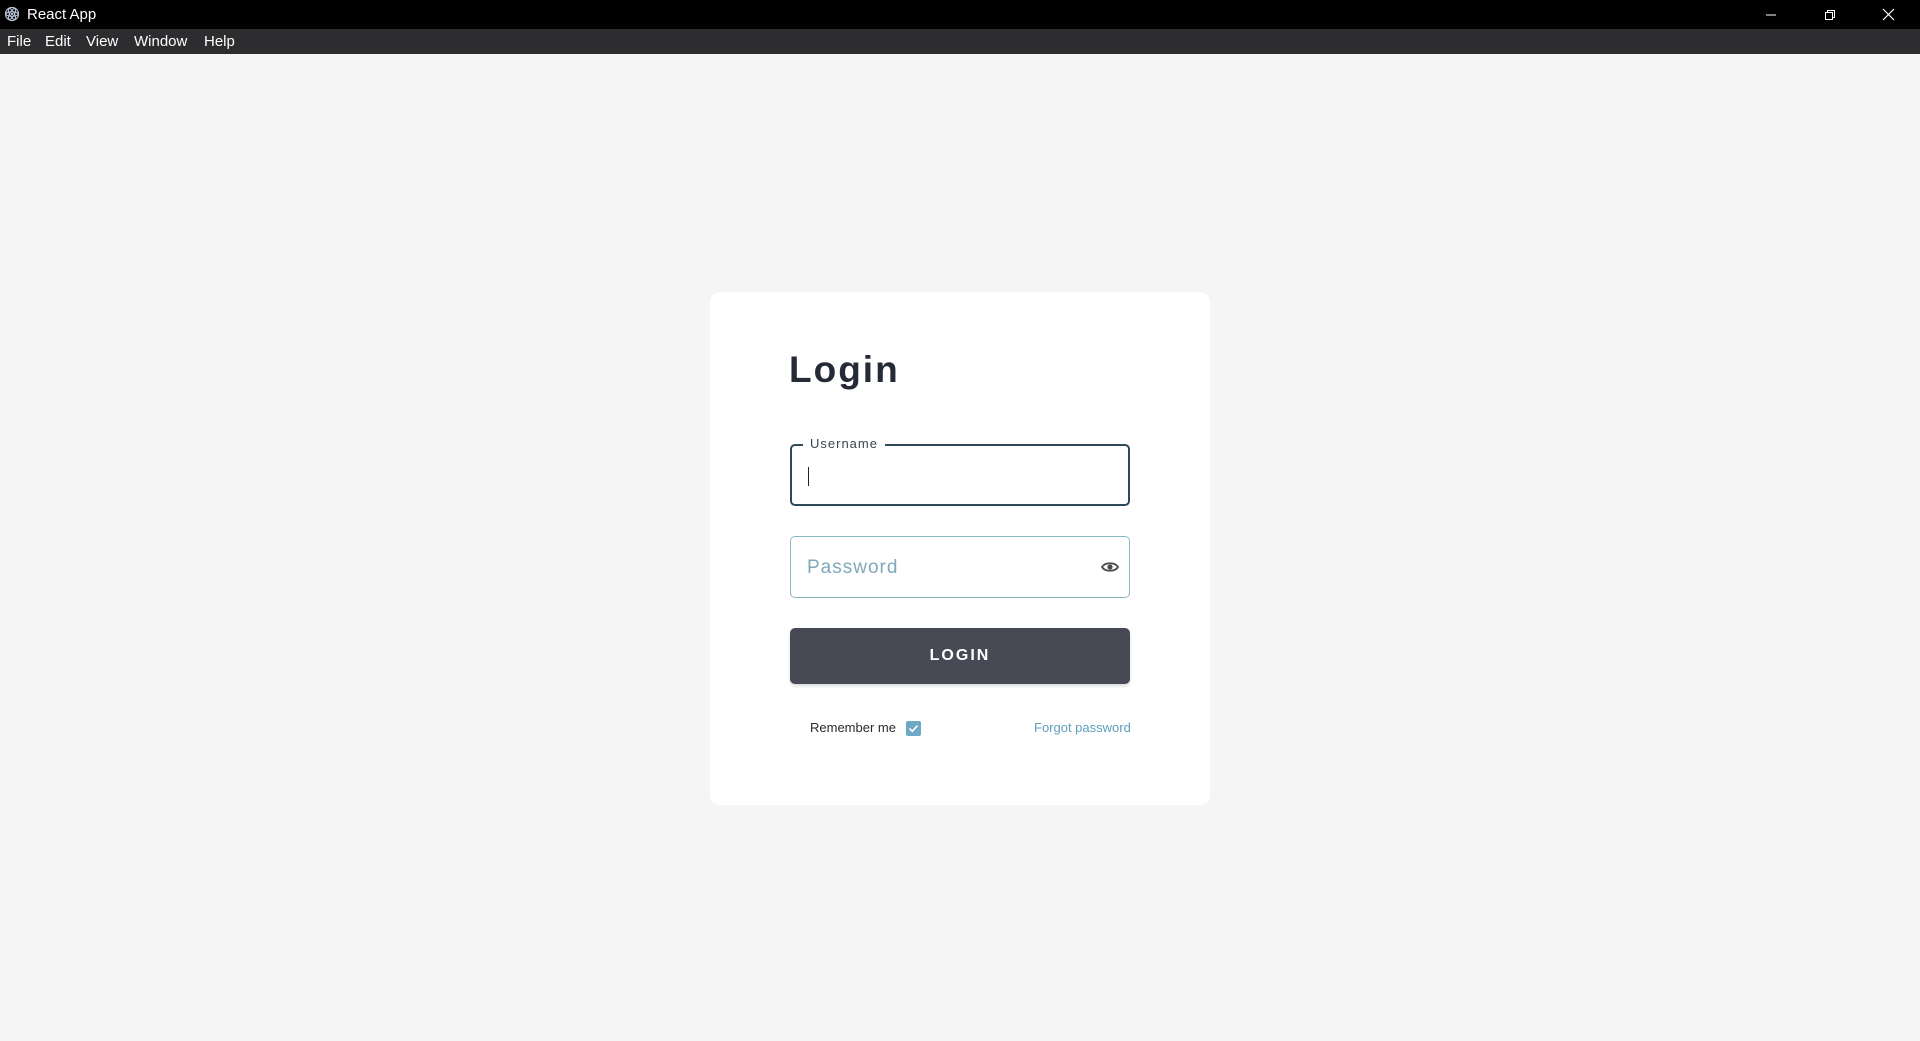 This screenshot has width=1920, height=1041. Describe the element at coordinates (960, 656) in the screenshot. I see `login-button: LOGIN` at that location.